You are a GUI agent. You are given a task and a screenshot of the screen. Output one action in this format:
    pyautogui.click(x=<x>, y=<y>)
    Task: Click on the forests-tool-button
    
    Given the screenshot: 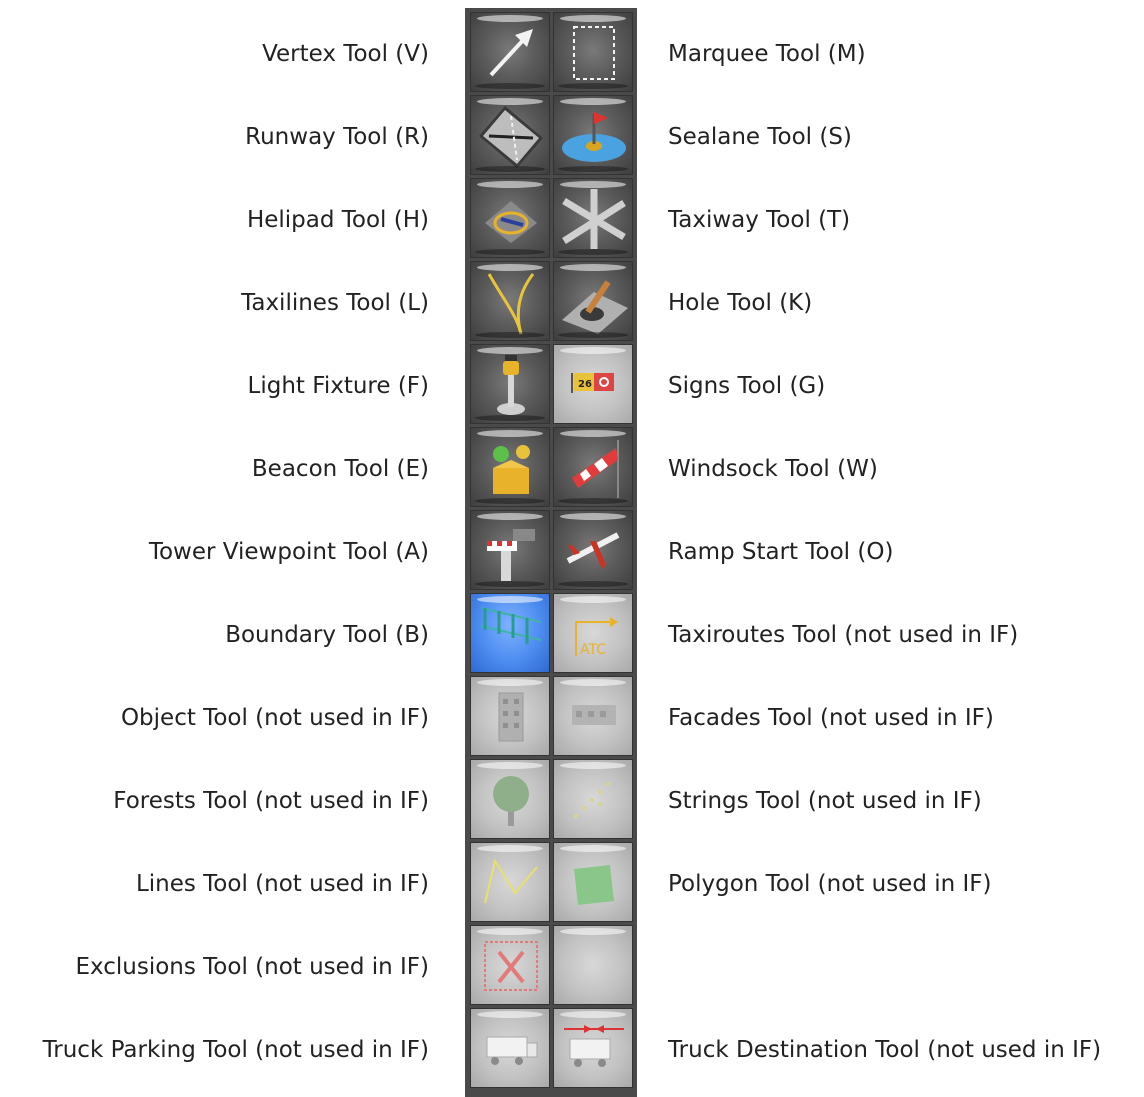 What is the action you would take?
    pyautogui.click(x=510, y=799)
    